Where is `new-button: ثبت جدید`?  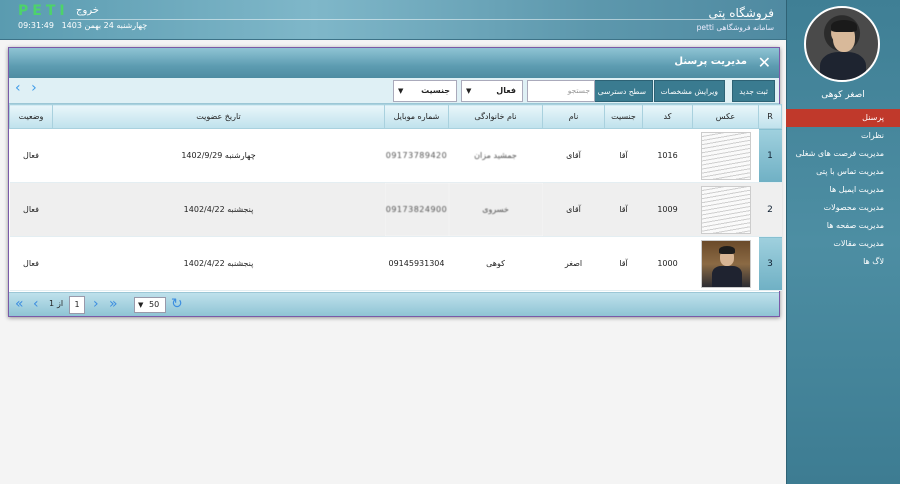 new-button: ثبت جدید is located at coordinates (753, 91).